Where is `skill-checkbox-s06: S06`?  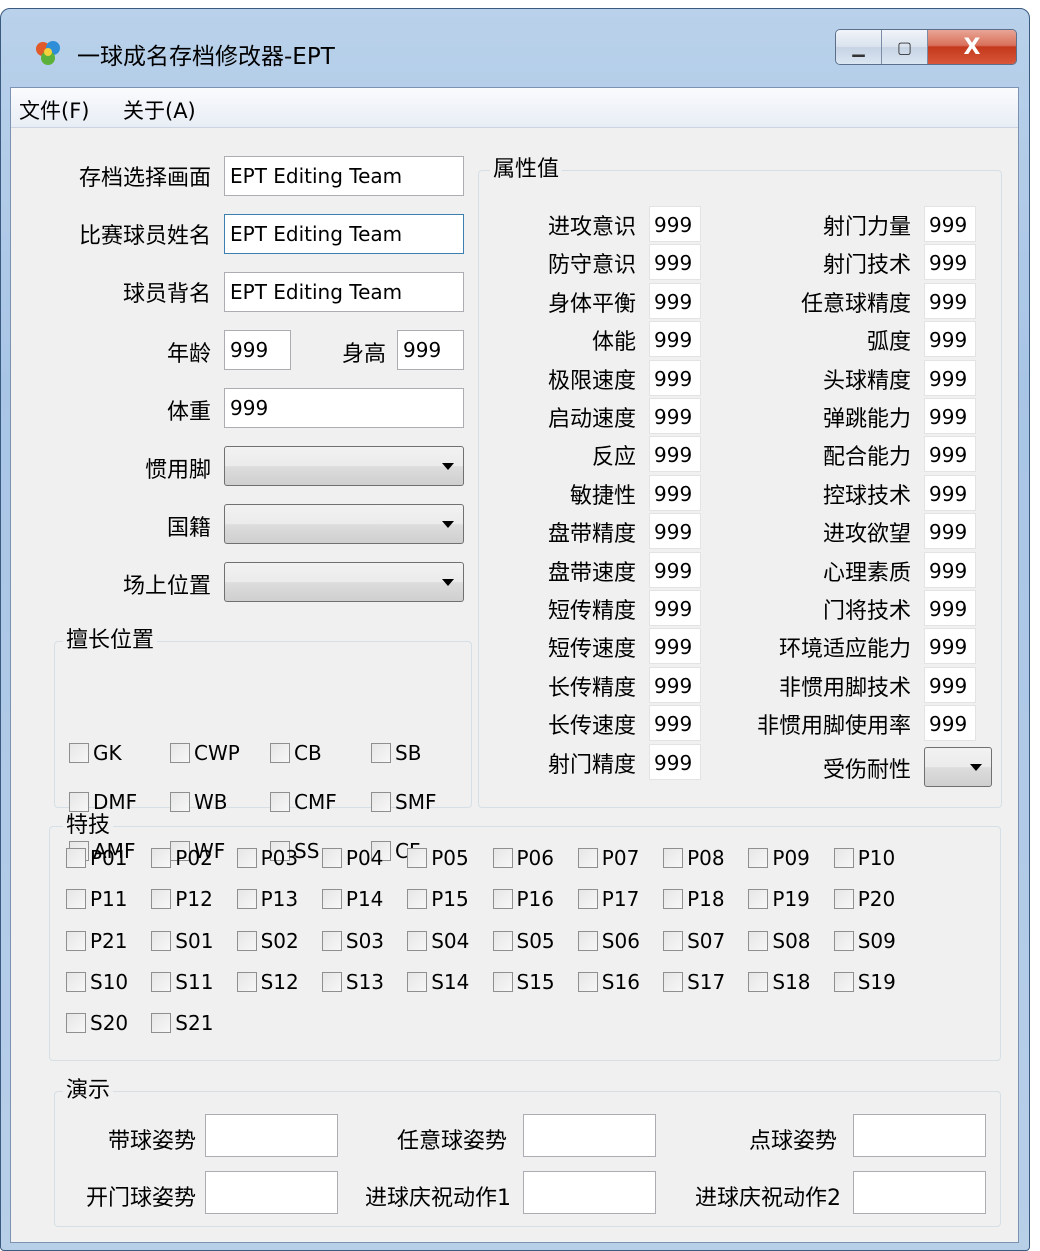 skill-checkbox-s06: S06 is located at coordinates (608, 941).